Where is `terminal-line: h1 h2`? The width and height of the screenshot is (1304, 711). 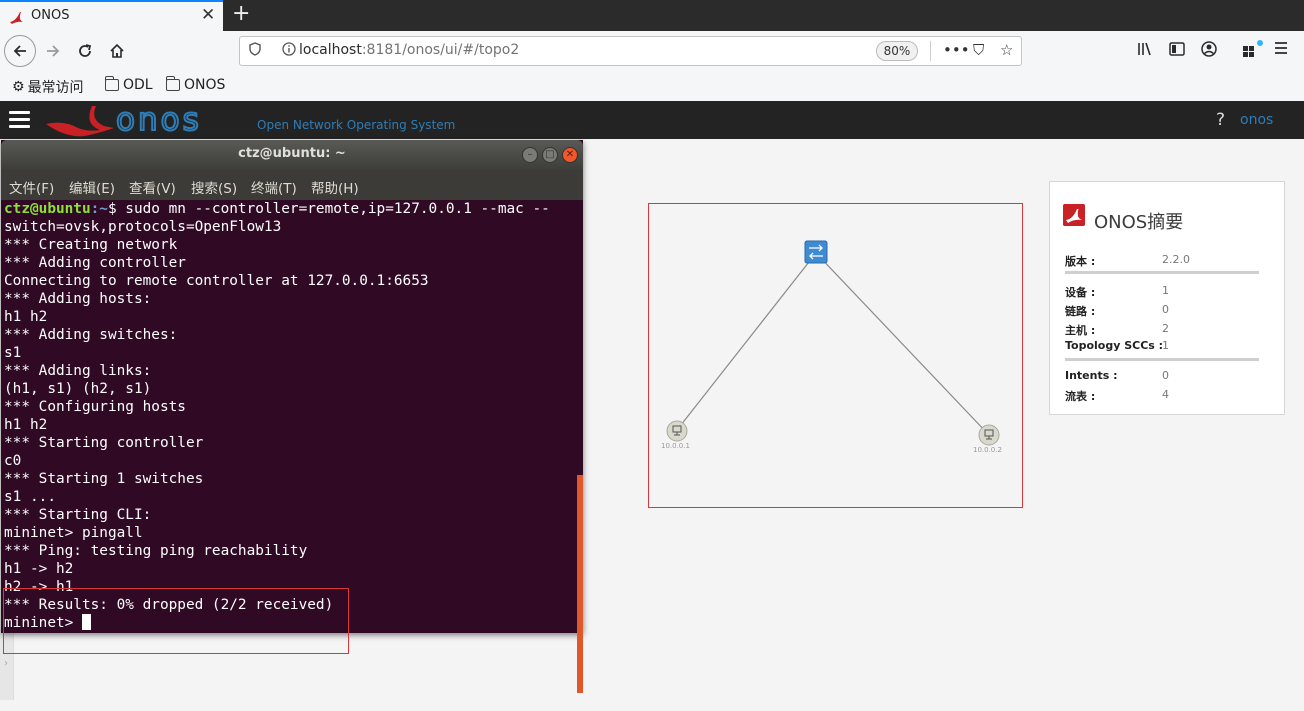
terminal-line: h1 h2 is located at coordinates (26, 317).